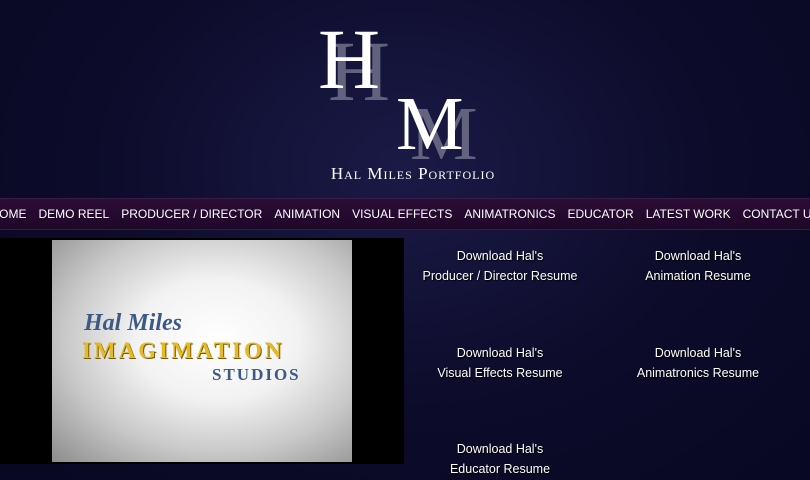 This screenshot has height=480, width=810. I want to click on resume-link-line2: Animatronics Resume, so click(698, 373).